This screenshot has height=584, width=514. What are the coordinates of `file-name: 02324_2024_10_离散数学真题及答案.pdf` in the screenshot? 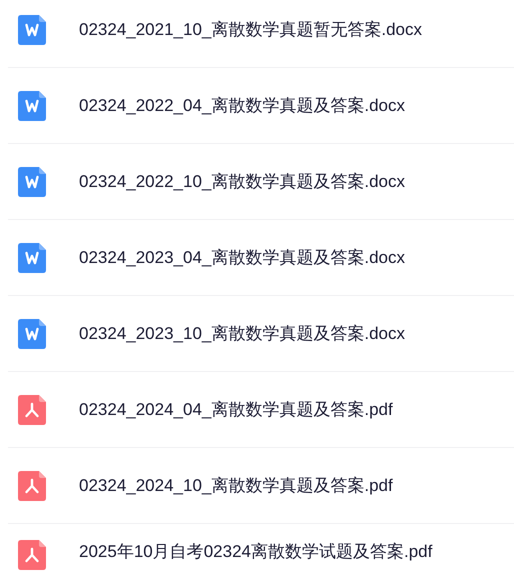 It's located at (236, 485).